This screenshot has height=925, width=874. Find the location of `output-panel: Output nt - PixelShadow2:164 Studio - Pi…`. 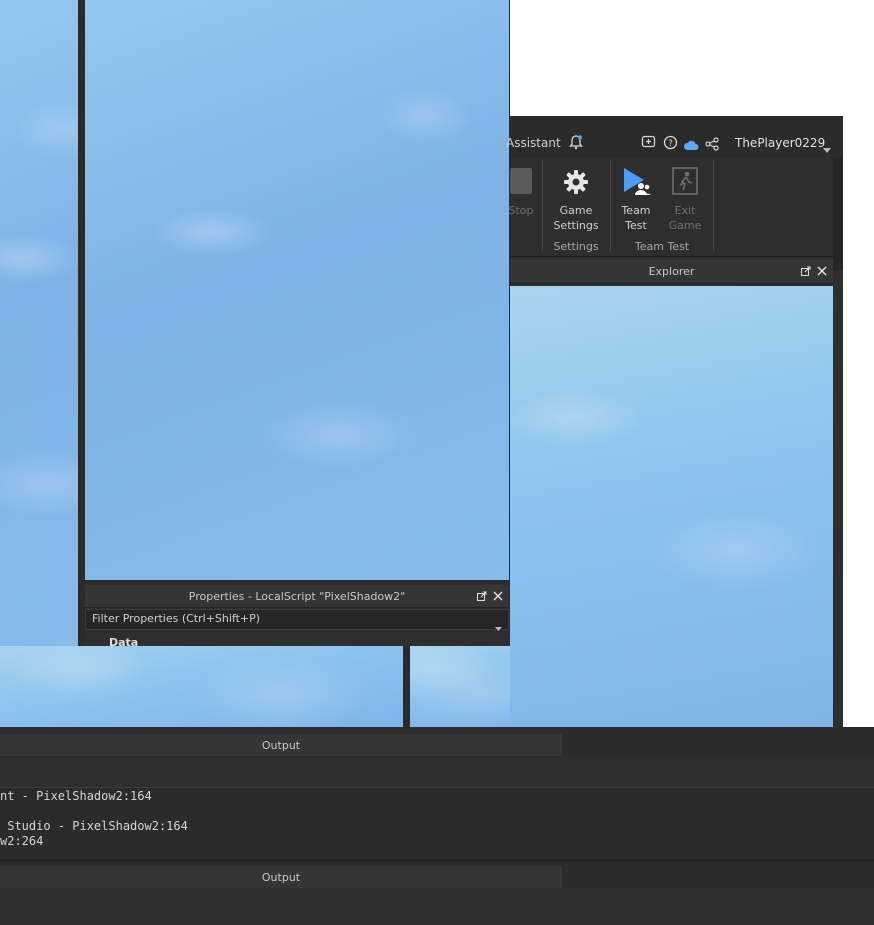

output-panel: Output nt - PixelShadow2:164 Studio - Pi… is located at coordinates (437, 793).